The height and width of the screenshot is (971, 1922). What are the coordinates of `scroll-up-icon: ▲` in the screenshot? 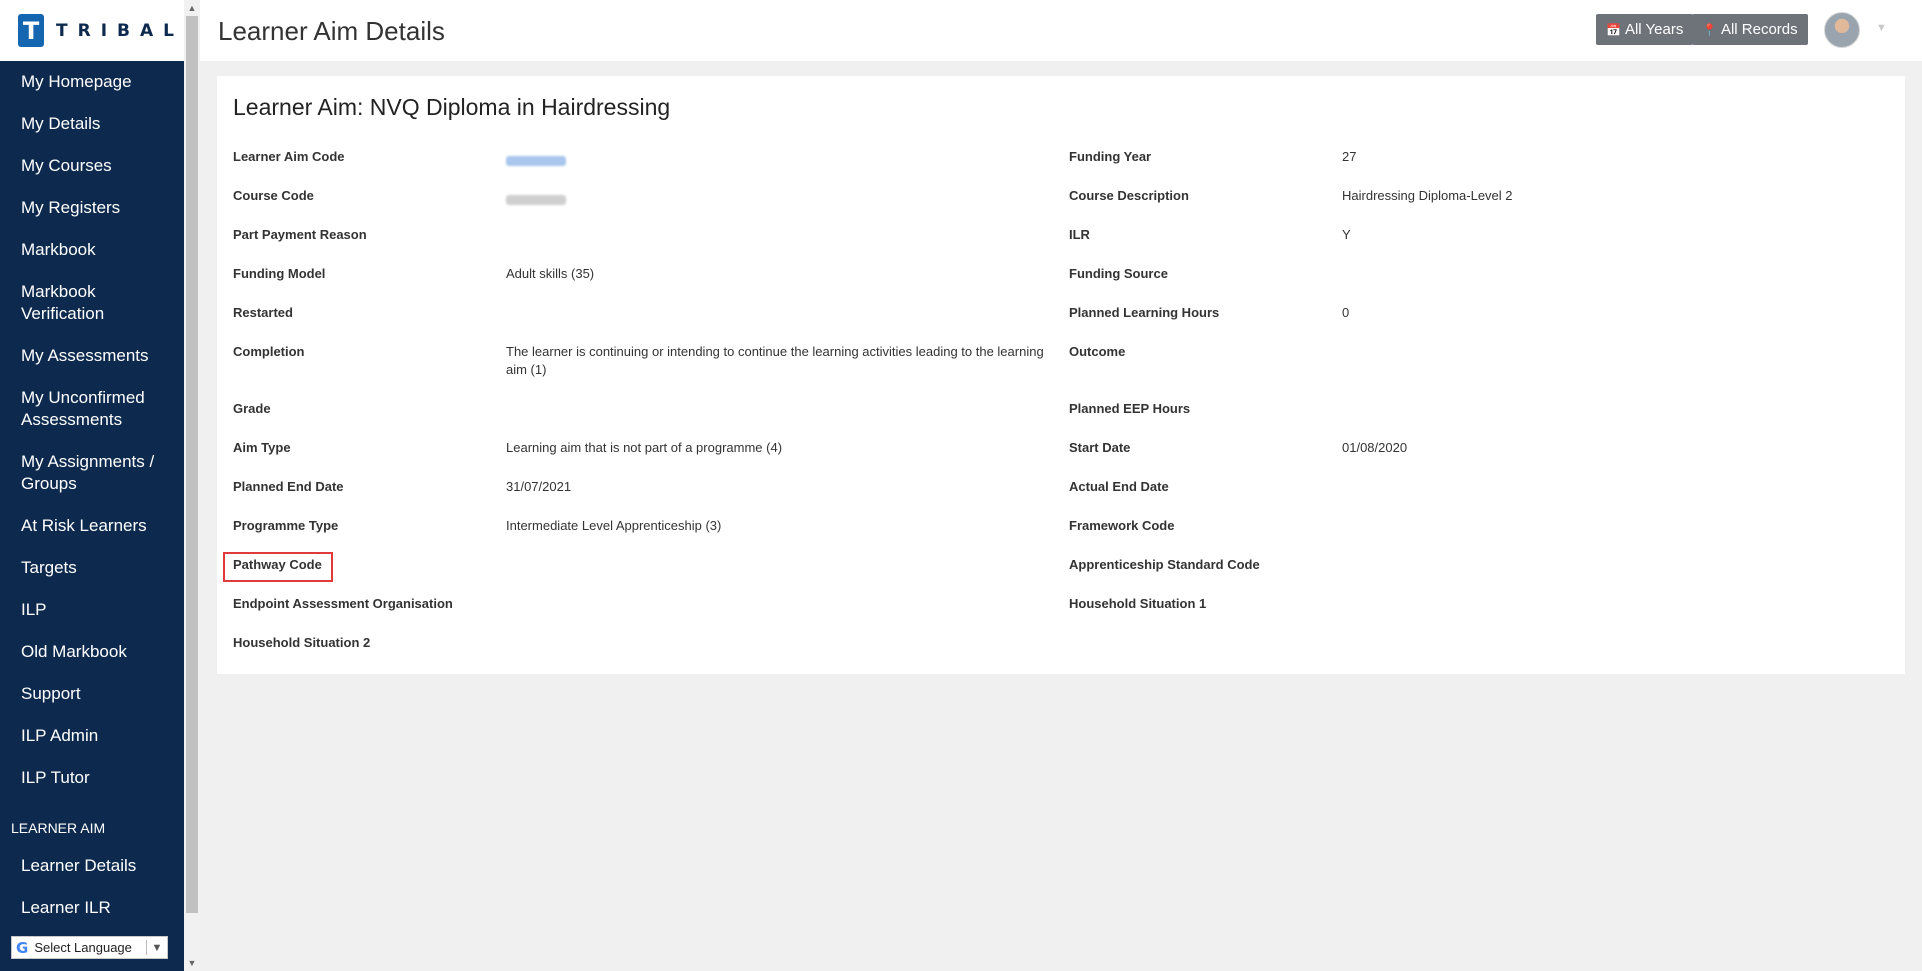 It's located at (192, 8).